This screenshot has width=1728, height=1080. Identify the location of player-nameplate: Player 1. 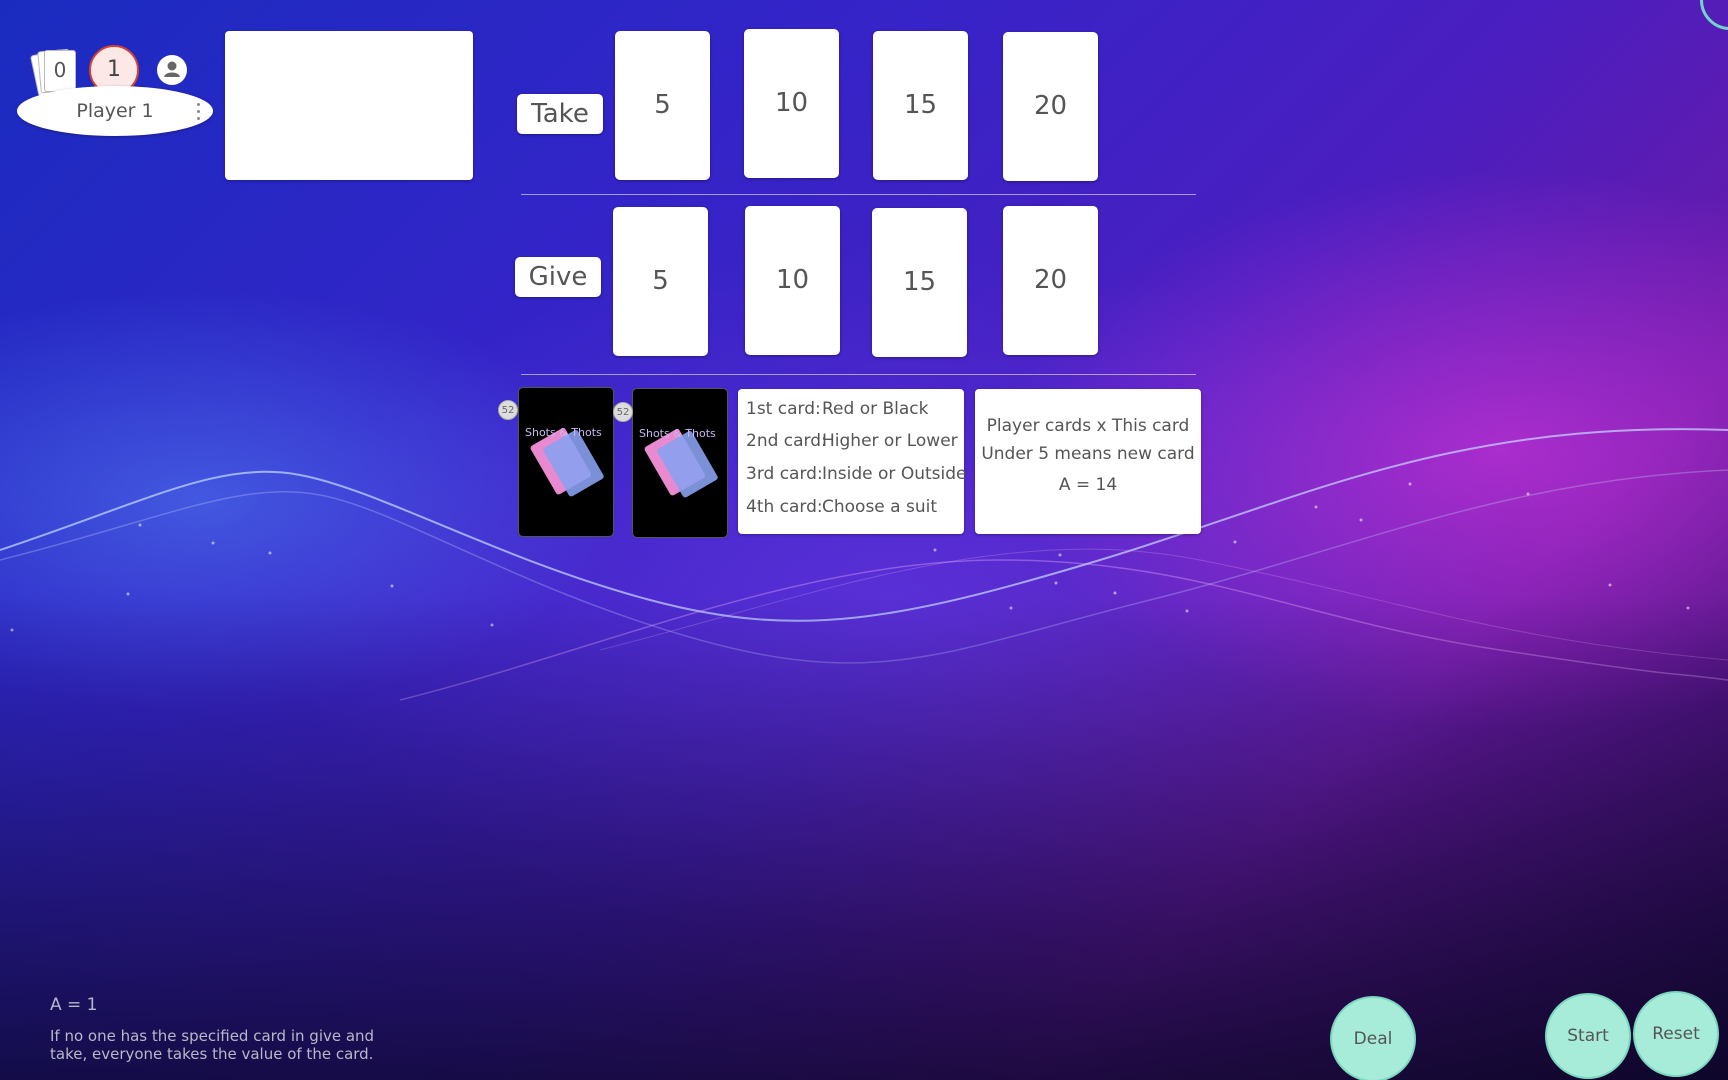
(115, 111).